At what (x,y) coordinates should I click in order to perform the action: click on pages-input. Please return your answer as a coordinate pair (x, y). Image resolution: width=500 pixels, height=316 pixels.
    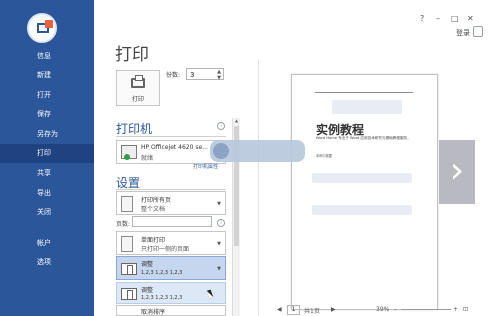
    Looking at the image, I should click on (172, 221).